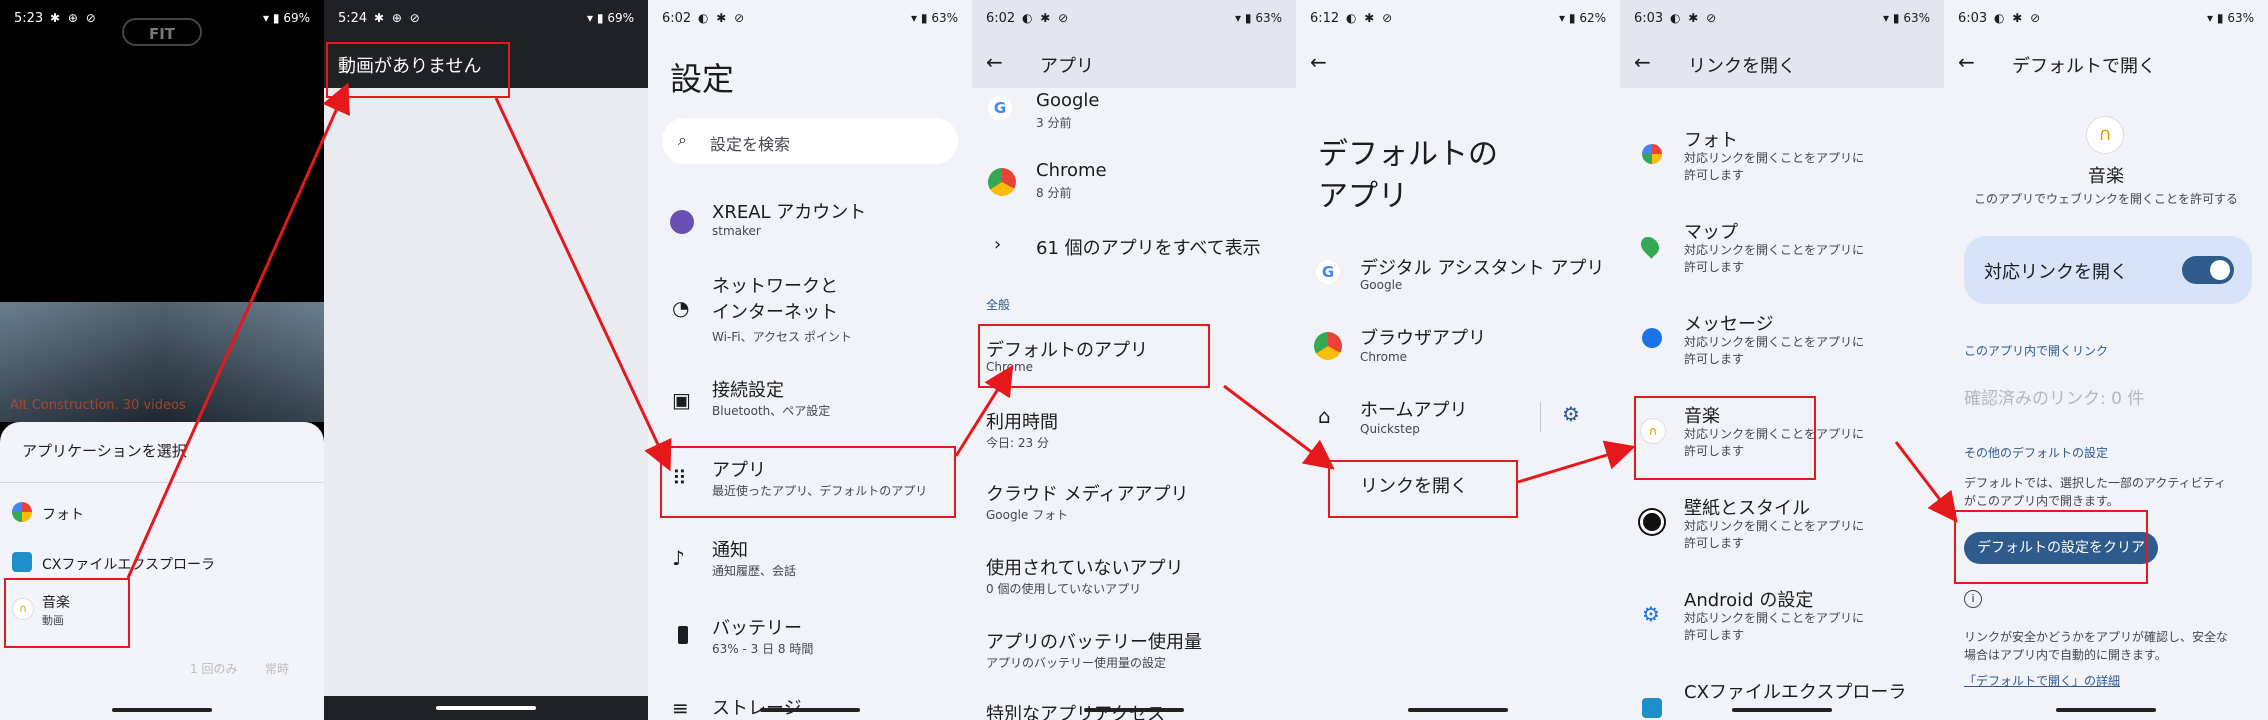 The width and height of the screenshot is (2268, 720). What do you see at coordinates (1973, 599) in the screenshot?
I see `info-icon: i` at bounding box center [1973, 599].